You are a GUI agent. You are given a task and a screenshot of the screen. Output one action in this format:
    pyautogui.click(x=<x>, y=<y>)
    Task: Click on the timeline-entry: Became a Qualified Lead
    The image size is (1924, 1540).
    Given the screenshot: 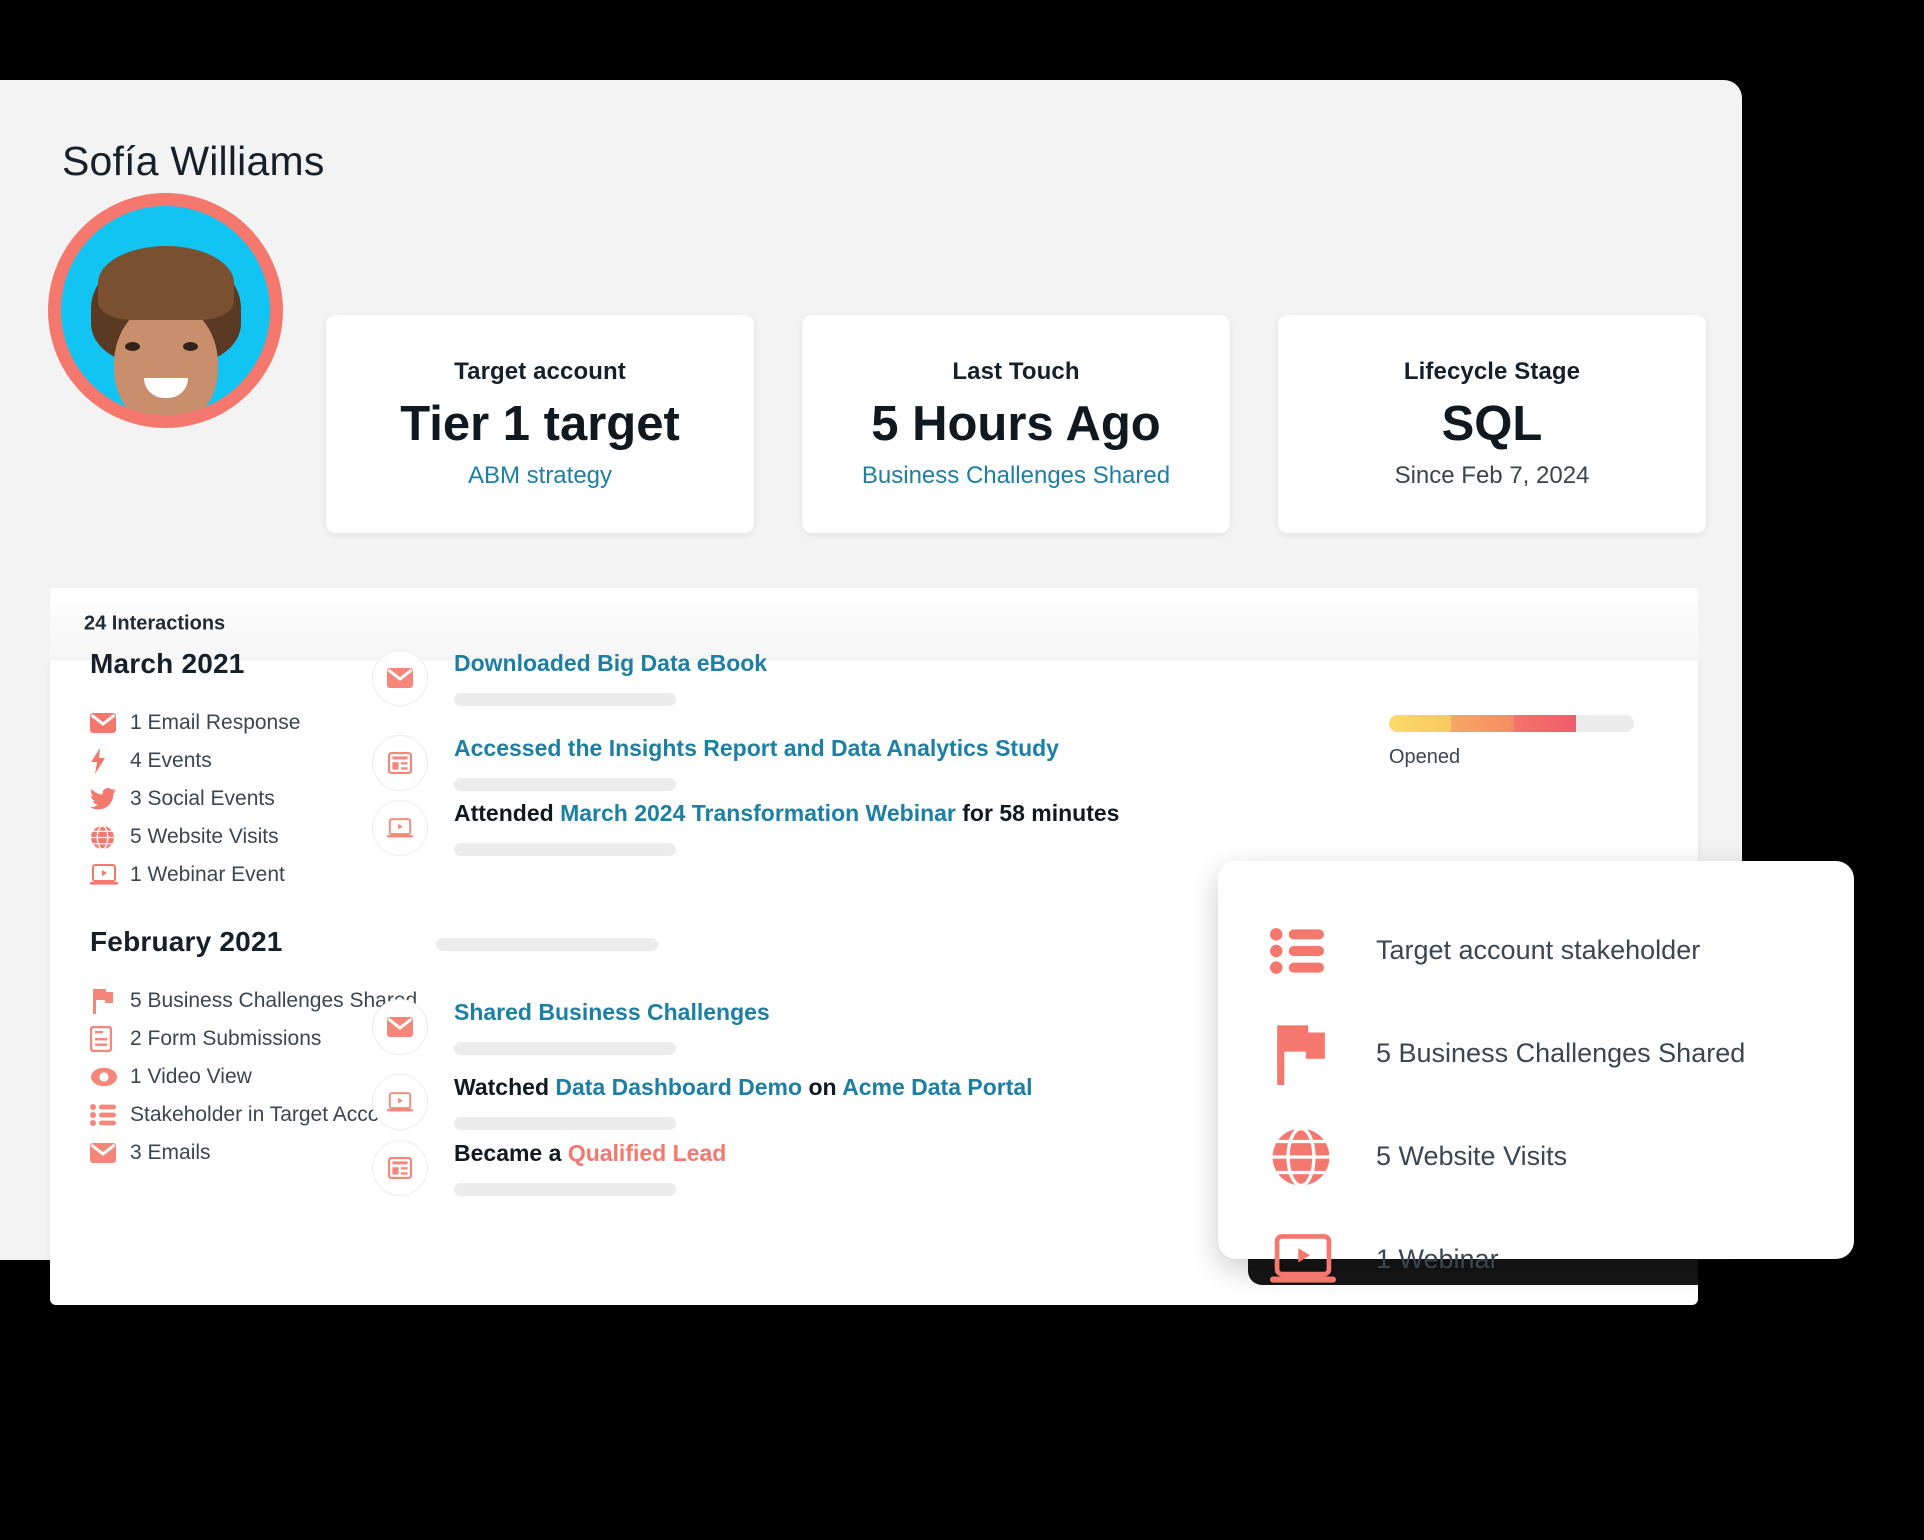 What is the action you would take?
    pyautogui.click(x=549, y=1168)
    